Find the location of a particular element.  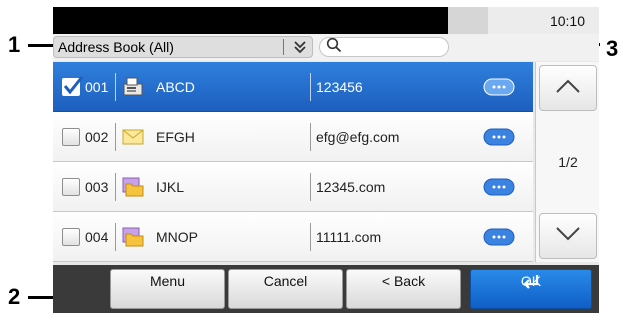

entry-number: 002 is located at coordinates (97, 137).